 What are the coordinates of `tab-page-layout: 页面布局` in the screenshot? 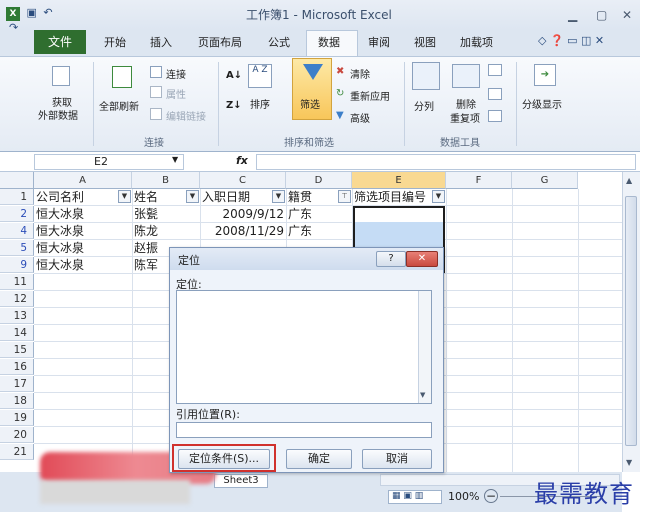 It's located at (220, 42).